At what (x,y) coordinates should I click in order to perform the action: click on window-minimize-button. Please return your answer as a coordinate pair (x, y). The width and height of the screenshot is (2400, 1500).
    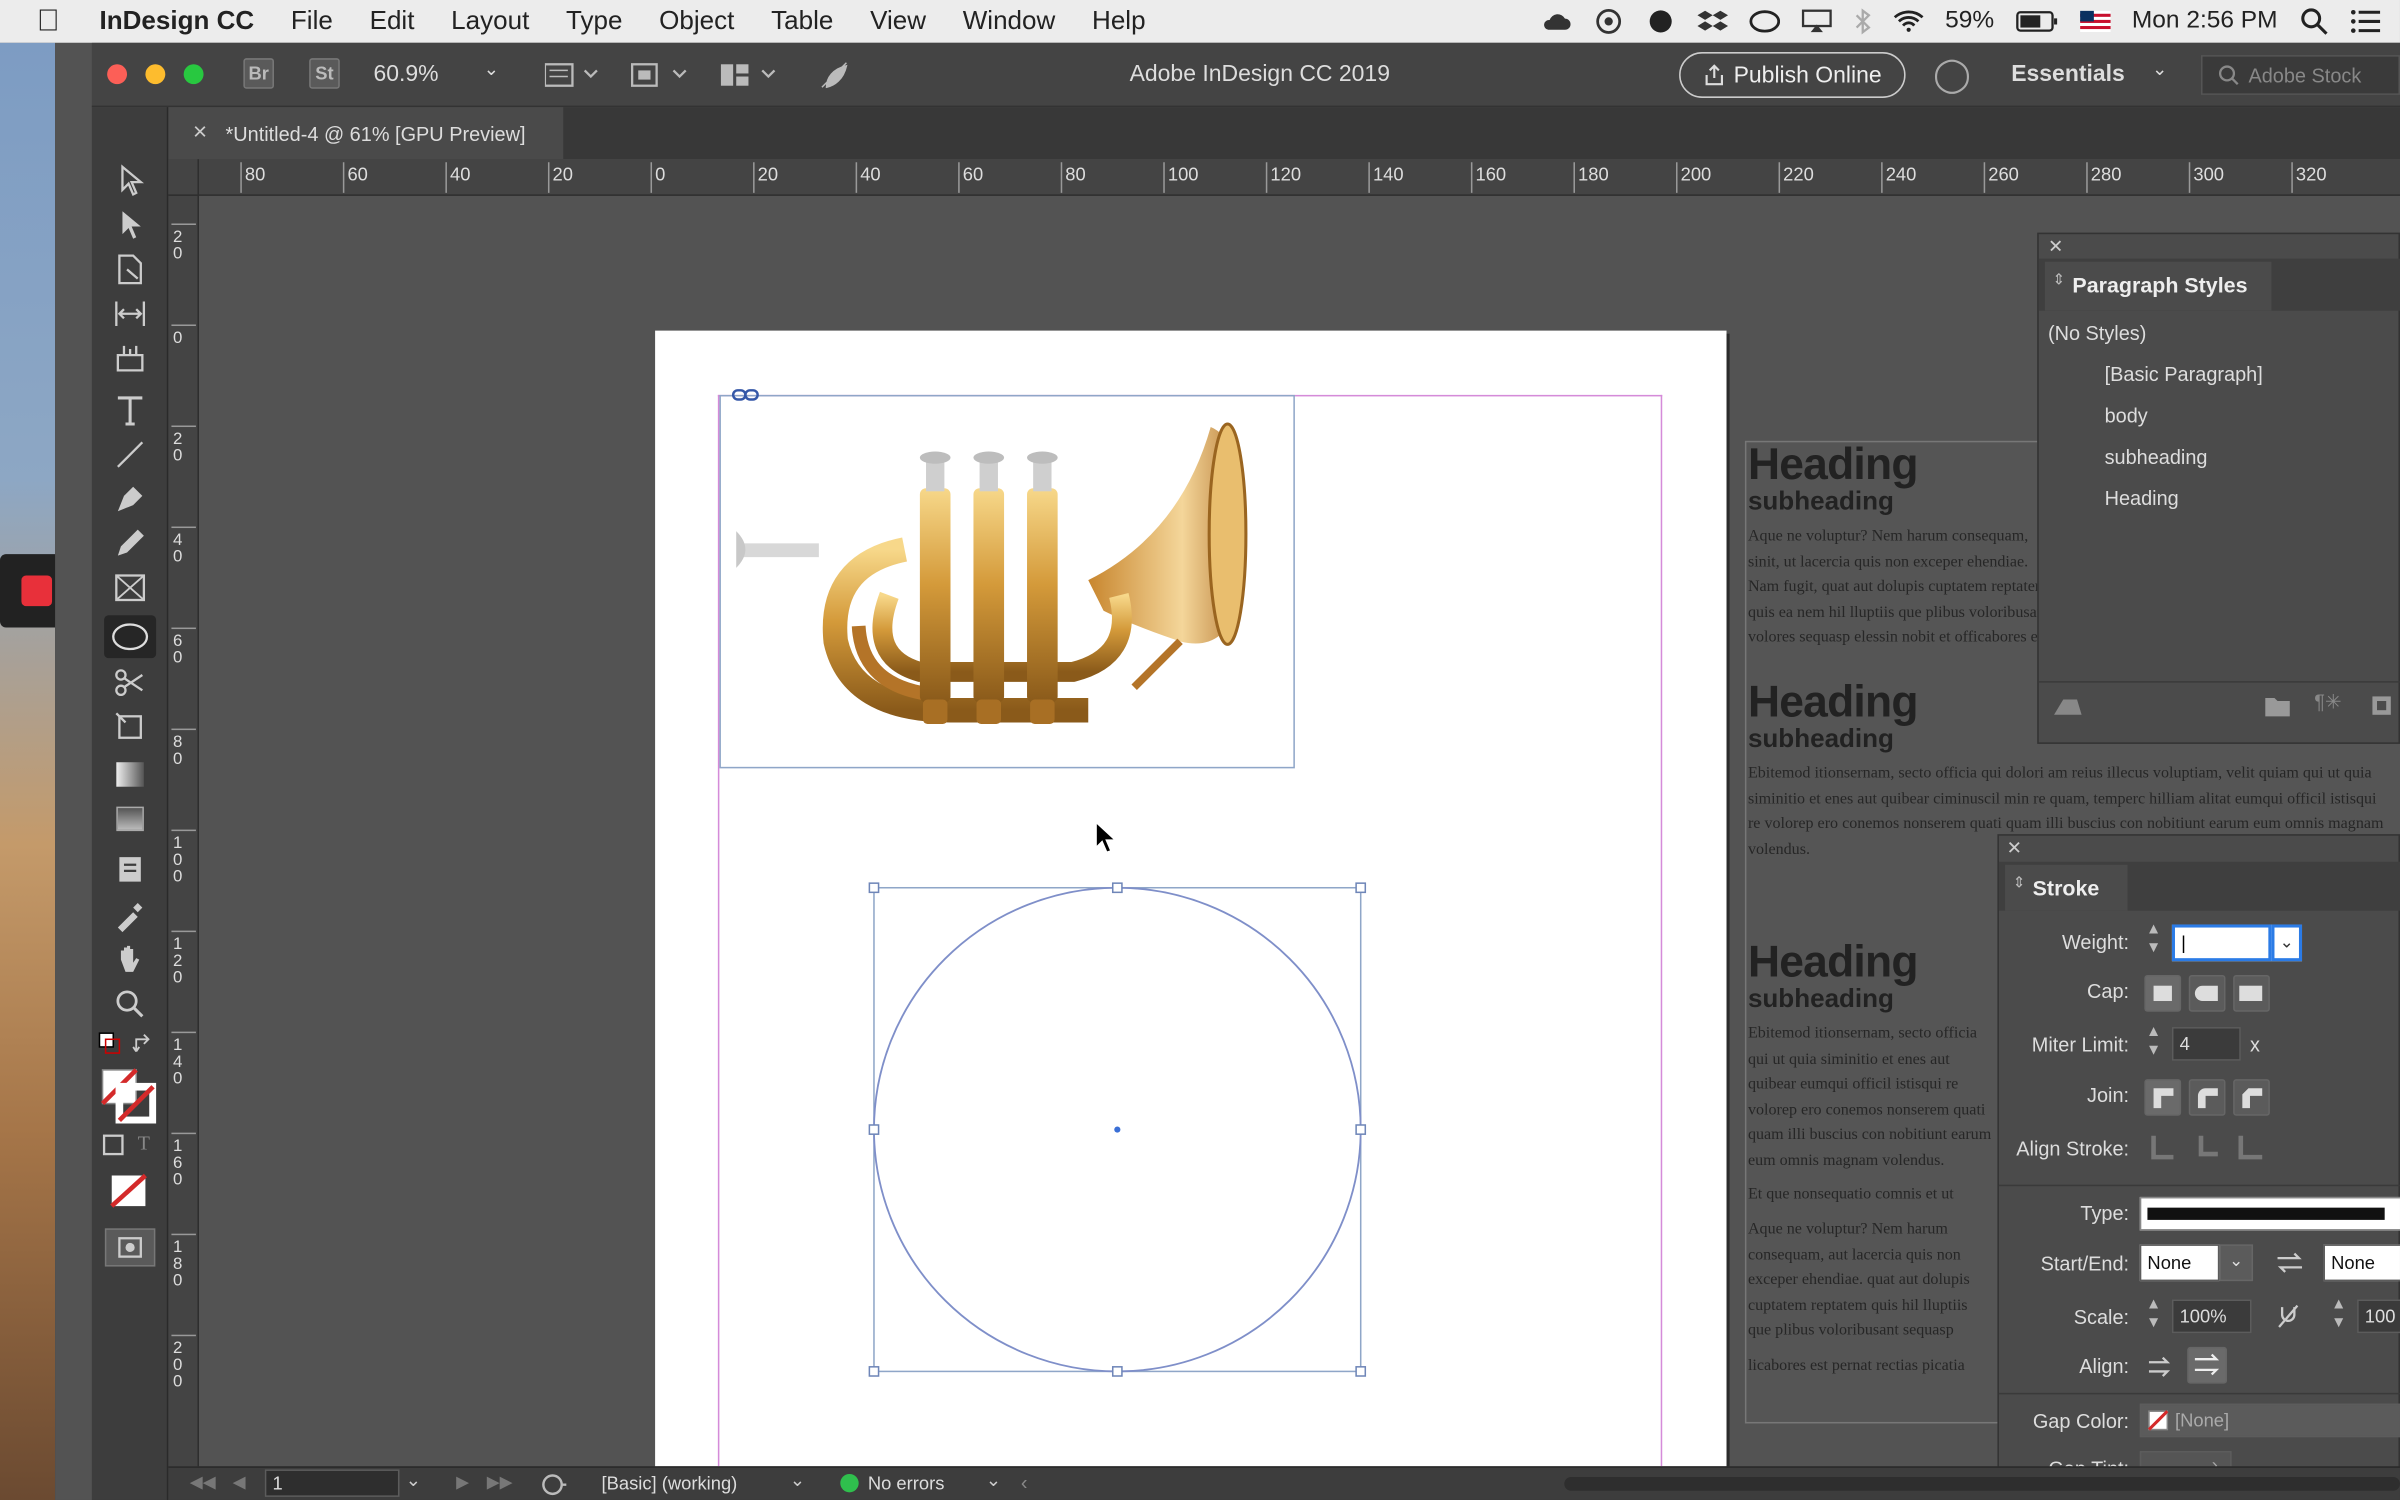
    Looking at the image, I should click on (155, 74).